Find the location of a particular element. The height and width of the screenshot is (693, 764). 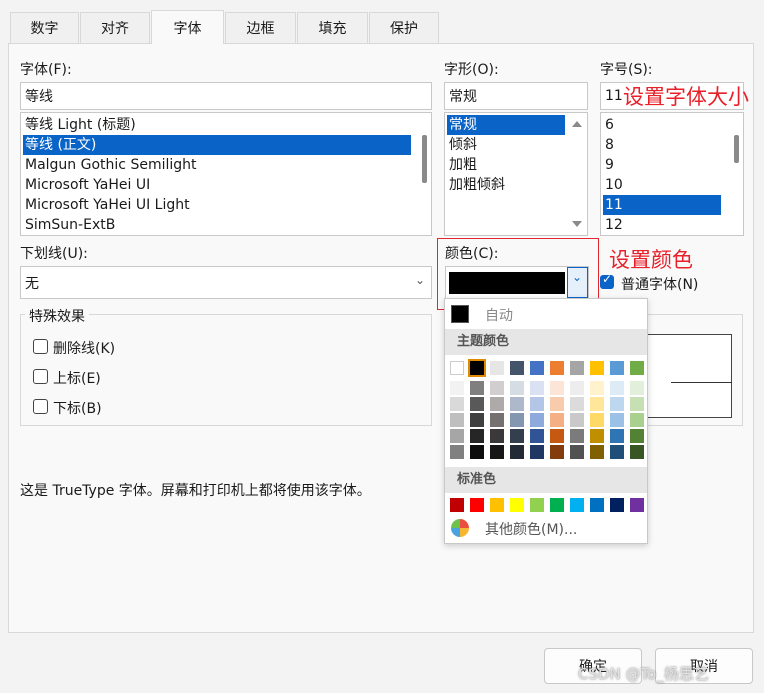

font-list-scrollbar is located at coordinates (424, 174).